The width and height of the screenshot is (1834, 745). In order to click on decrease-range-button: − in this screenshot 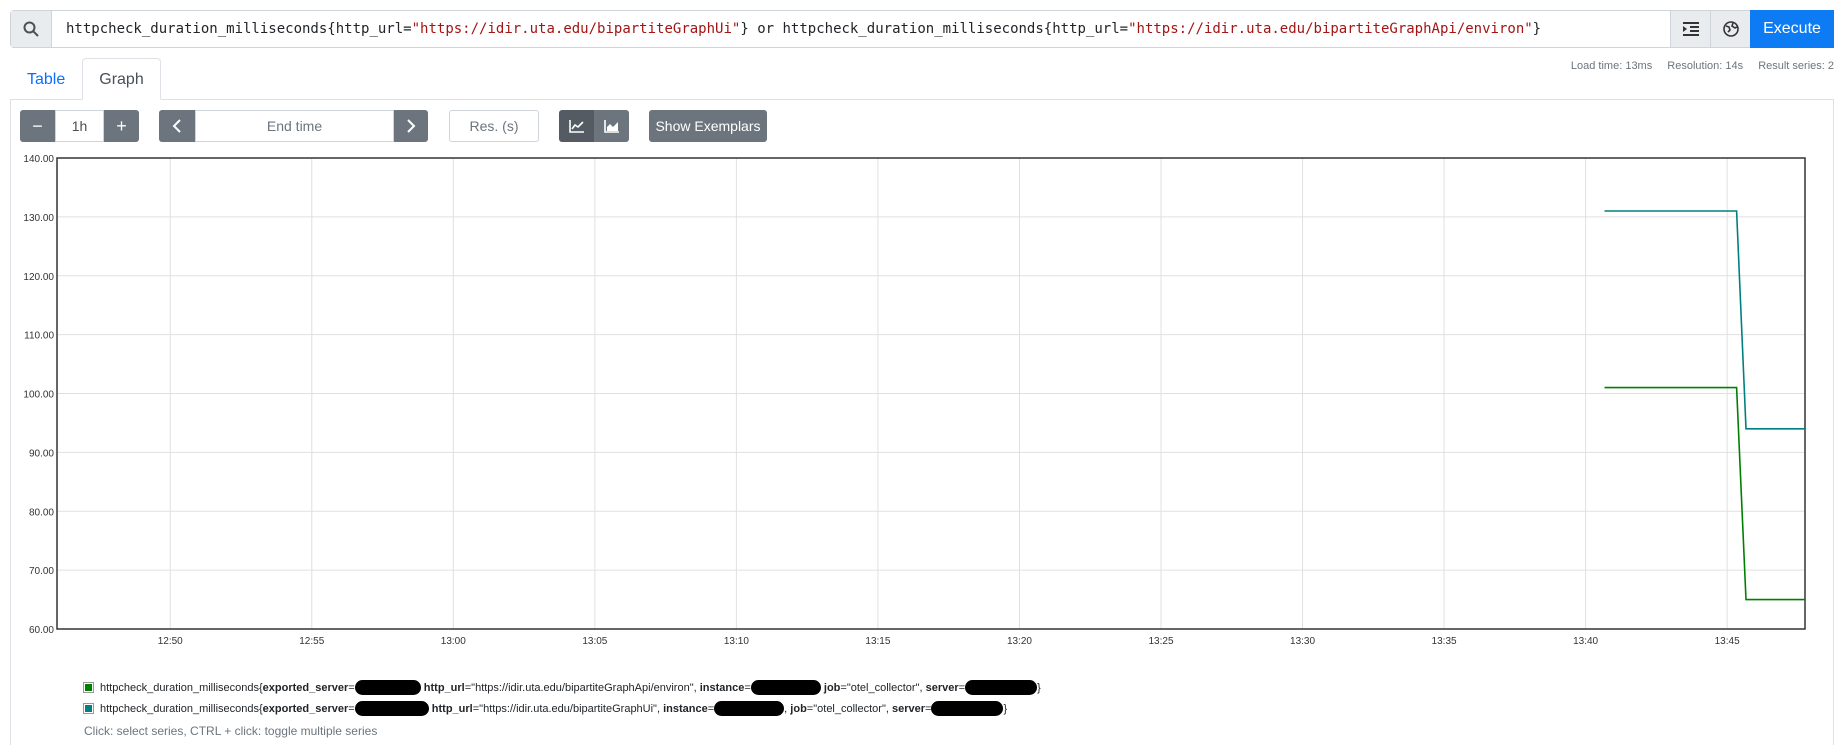, I will do `click(37, 126)`.